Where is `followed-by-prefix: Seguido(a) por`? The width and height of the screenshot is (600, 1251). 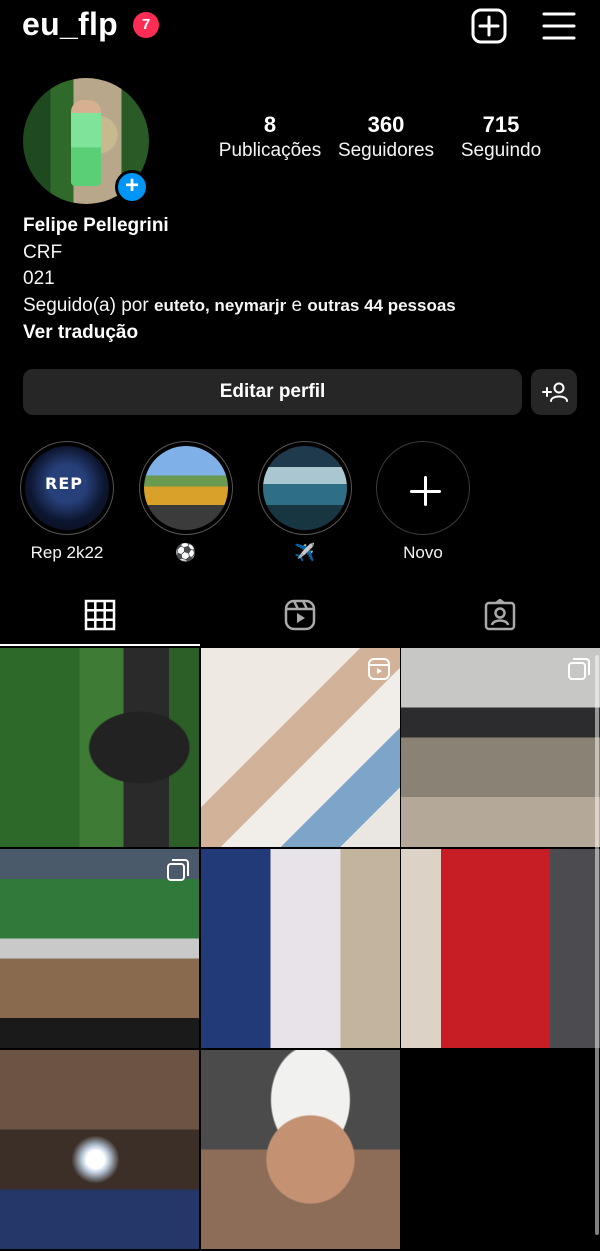
followed-by-prefix: Seguido(a) por is located at coordinates (86, 305).